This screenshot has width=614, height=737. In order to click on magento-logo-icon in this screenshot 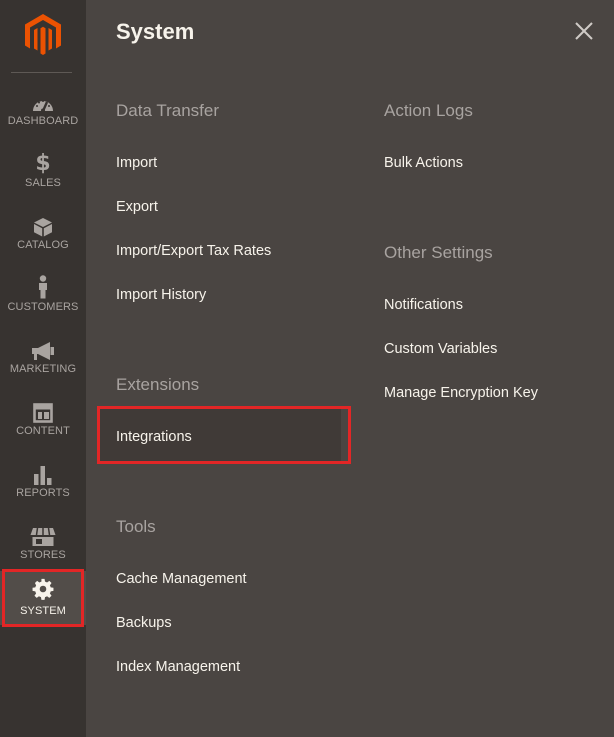, I will do `click(43, 35)`.